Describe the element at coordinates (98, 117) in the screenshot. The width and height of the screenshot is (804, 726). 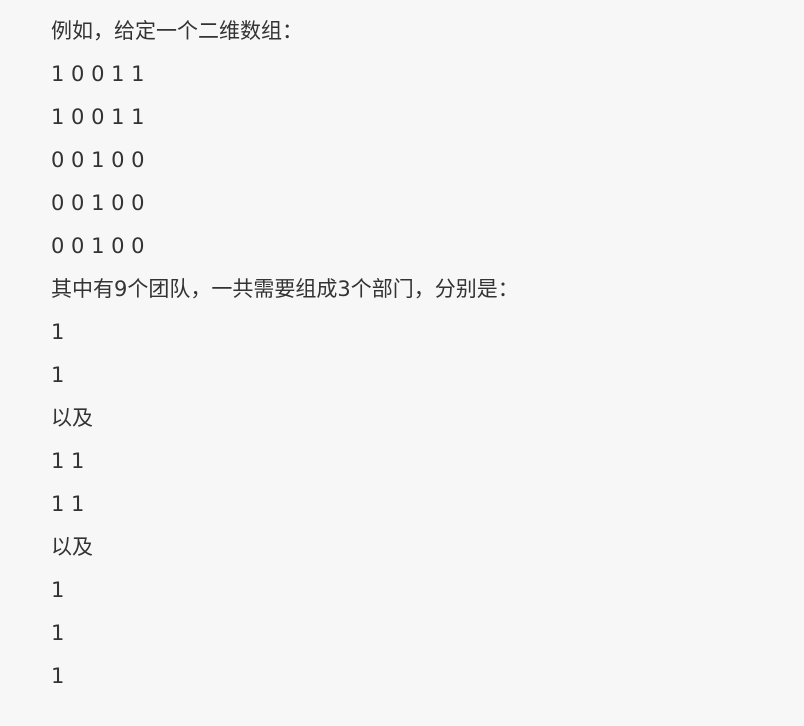
I see `matrix-row-2: 1 0 0 1 1` at that location.